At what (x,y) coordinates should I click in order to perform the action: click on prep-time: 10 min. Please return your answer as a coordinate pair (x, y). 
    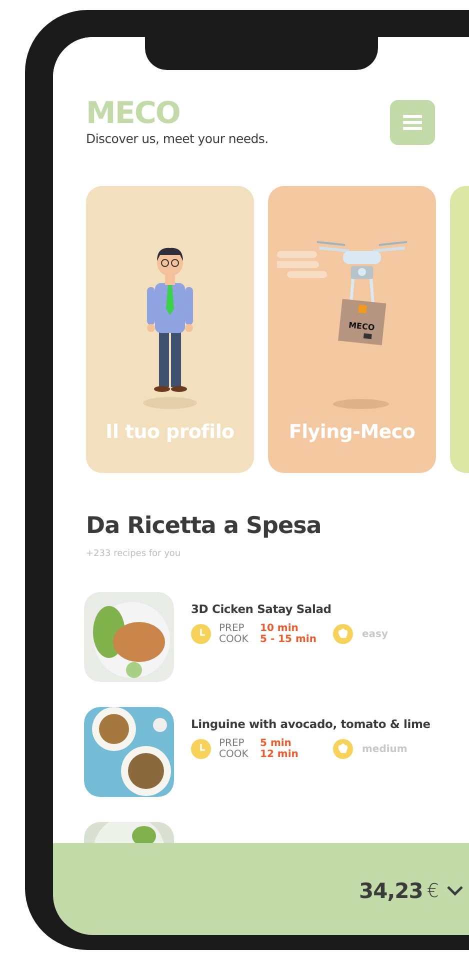
    Looking at the image, I should click on (280, 628).